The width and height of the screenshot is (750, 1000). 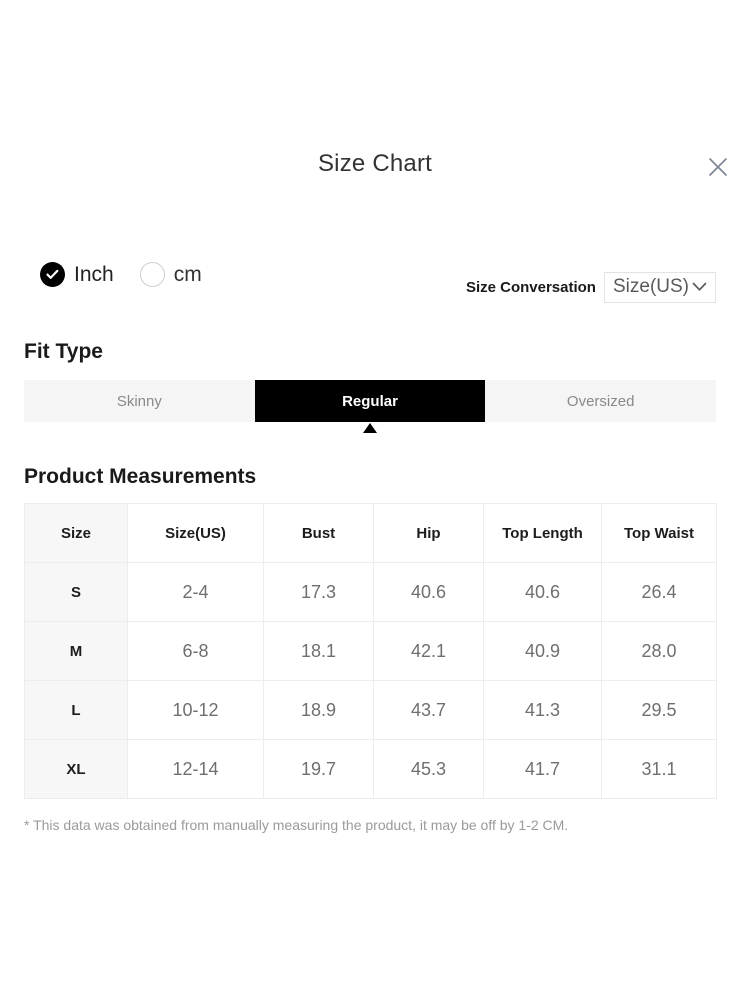 I want to click on cell-size: XL, so click(x=76, y=769).